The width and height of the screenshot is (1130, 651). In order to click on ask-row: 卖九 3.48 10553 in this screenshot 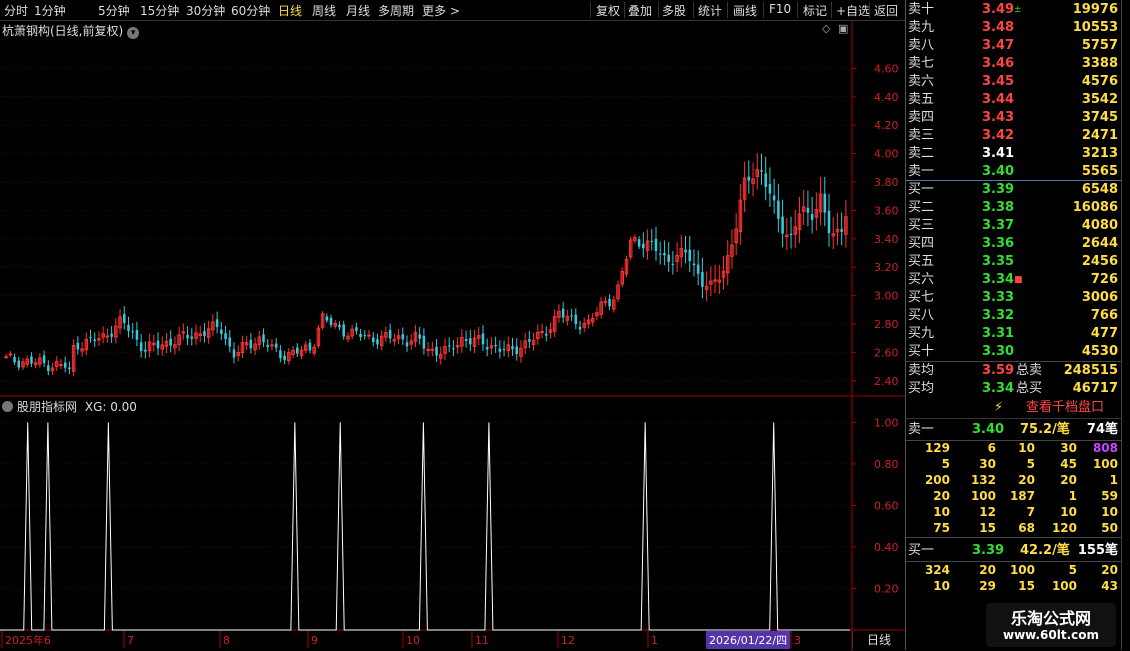, I will do `click(1014, 28)`.